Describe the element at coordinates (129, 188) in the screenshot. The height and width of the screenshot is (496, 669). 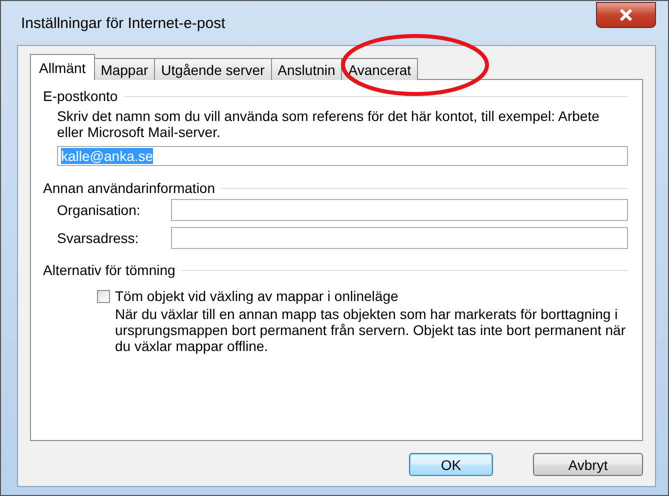
I see `group-heading: Annan användarinformation` at that location.